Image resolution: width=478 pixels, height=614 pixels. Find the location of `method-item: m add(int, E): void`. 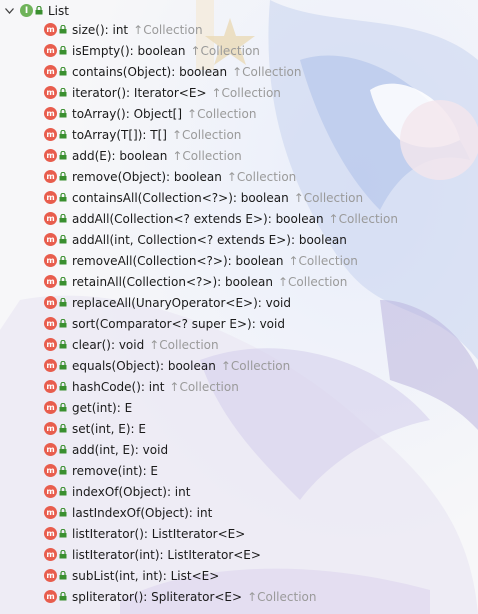

method-item: m add(int, E): void is located at coordinates (106, 449).